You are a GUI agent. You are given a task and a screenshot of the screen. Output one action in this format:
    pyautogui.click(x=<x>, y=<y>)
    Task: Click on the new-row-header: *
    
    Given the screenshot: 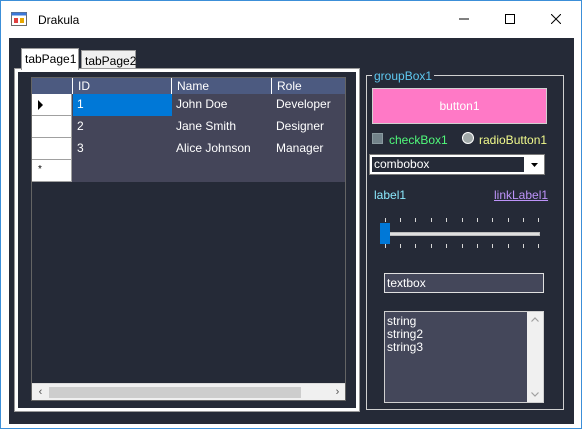 What is the action you would take?
    pyautogui.click(x=52, y=171)
    